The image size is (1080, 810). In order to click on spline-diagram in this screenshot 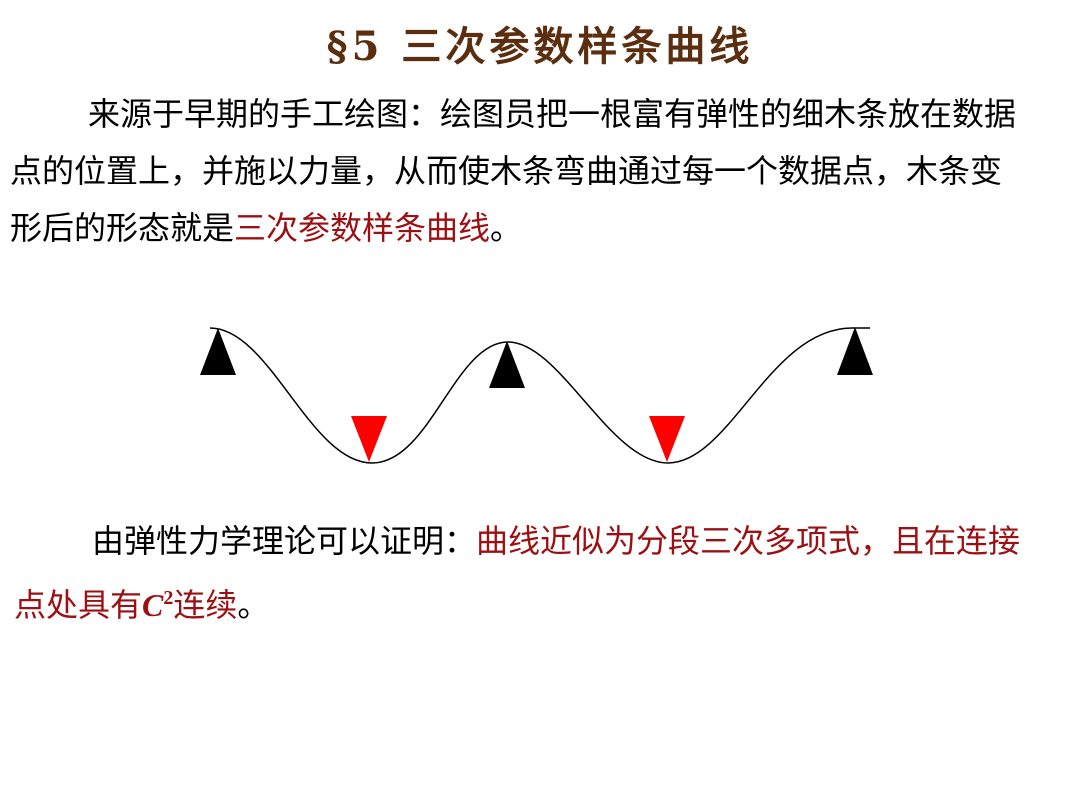, I will do `click(536, 395)`.